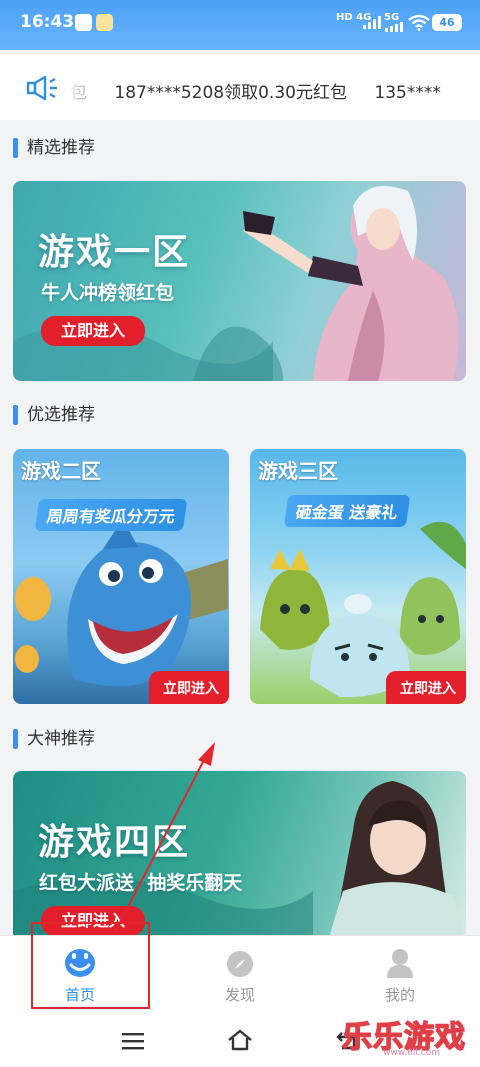 The height and width of the screenshot is (1067, 480). I want to click on menu-icon, so click(133, 1041).